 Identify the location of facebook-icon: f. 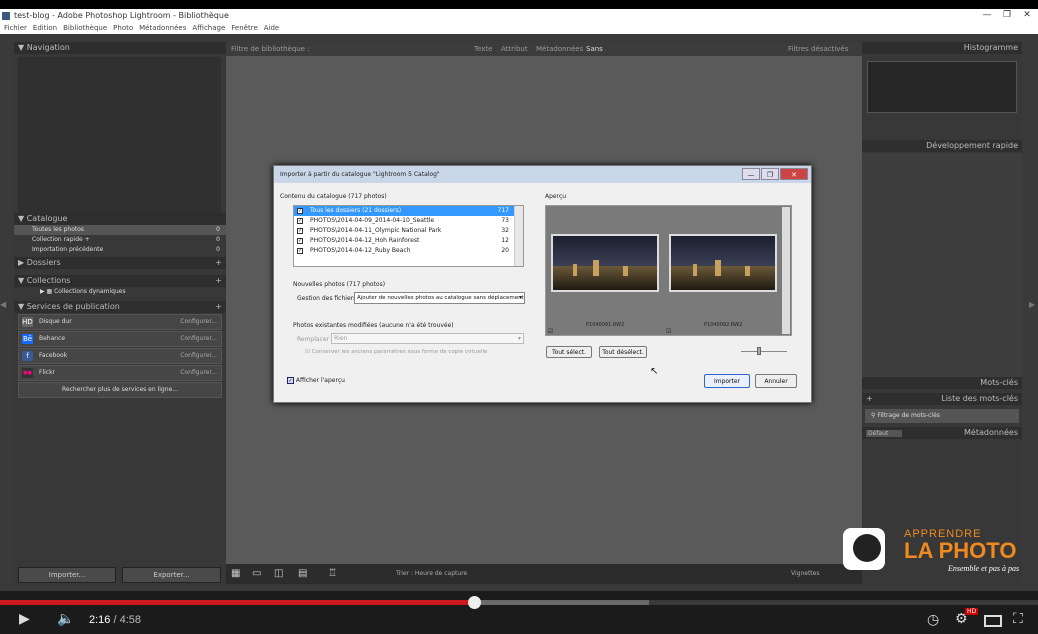
(27, 356).